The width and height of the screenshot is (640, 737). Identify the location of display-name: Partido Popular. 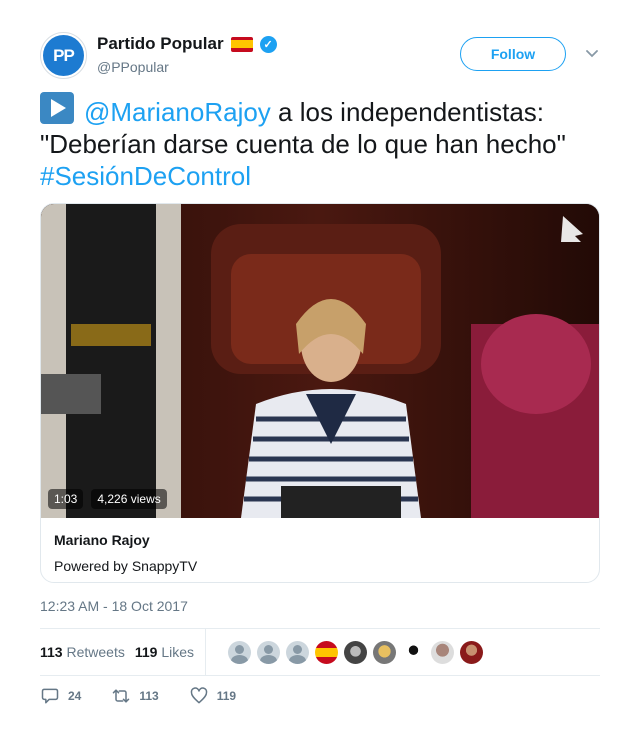
(160, 44).